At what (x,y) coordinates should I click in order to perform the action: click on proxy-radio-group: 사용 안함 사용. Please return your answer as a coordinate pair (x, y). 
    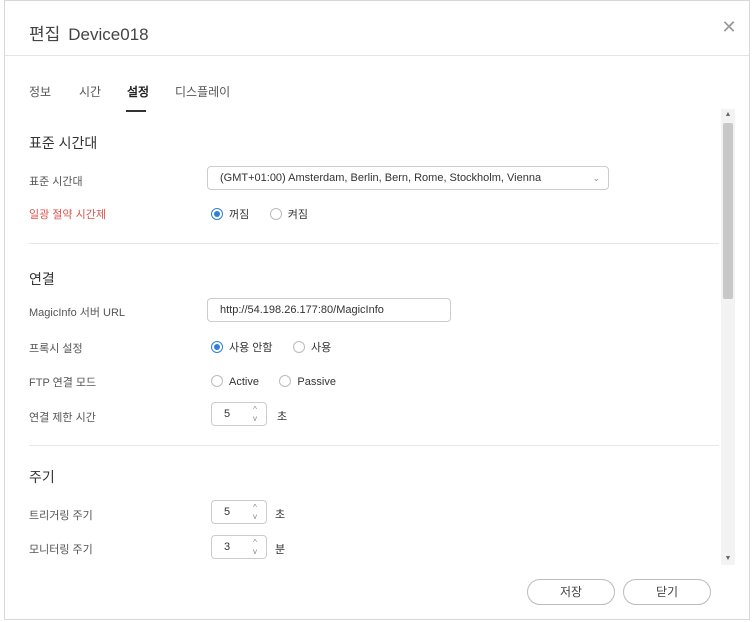
    Looking at the image, I should click on (279, 347).